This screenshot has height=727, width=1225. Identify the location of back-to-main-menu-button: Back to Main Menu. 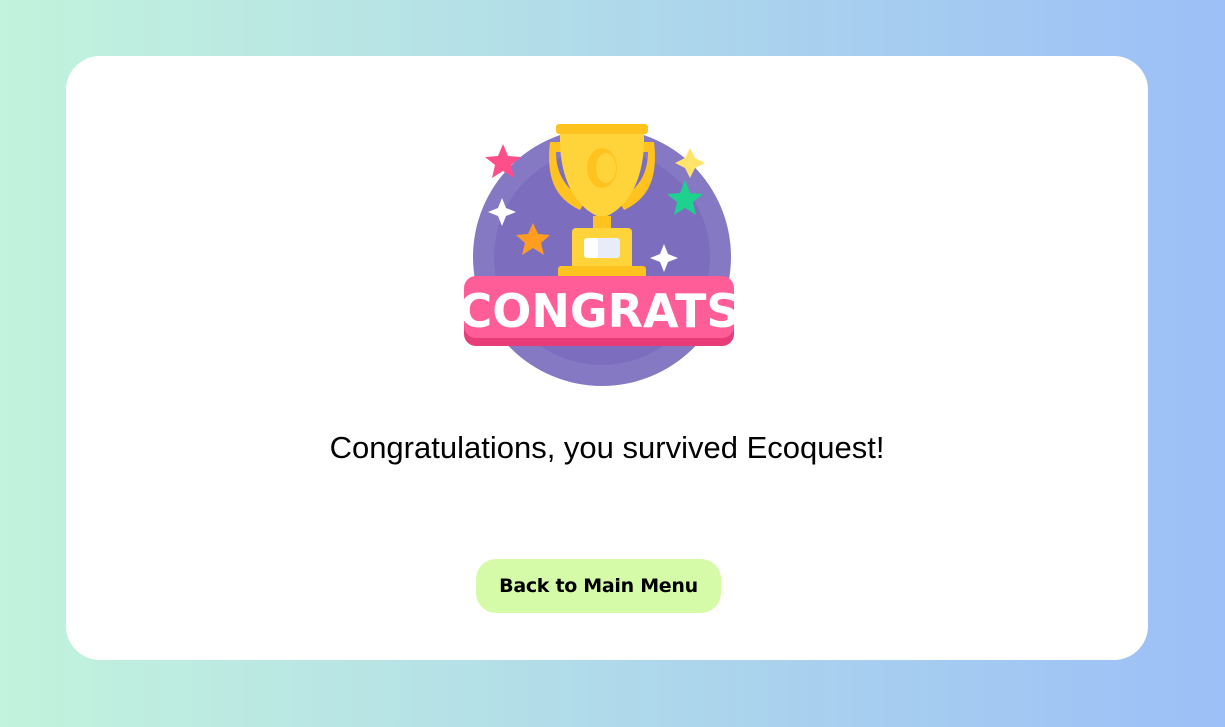
(598, 586).